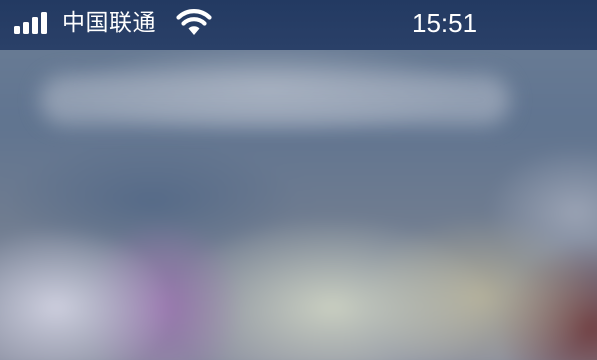 This screenshot has height=360, width=597. I want to click on cellular-signal-icon, so click(33, 23).